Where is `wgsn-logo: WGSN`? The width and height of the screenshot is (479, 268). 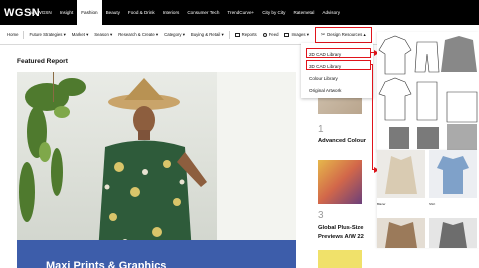
wgsn-logo: WGSN is located at coordinates (20, 13).